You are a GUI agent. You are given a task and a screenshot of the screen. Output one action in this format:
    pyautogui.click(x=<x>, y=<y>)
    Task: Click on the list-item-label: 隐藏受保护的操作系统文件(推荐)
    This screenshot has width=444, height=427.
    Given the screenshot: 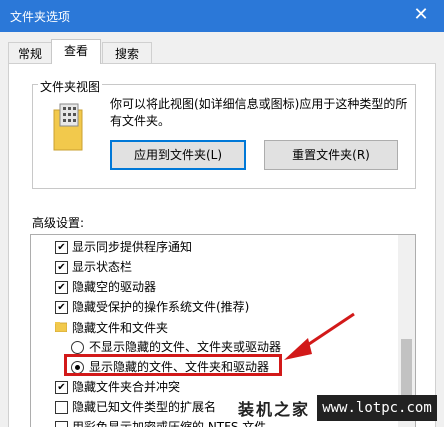 What is the action you would take?
    pyautogui.click(x=161, y=307)
    